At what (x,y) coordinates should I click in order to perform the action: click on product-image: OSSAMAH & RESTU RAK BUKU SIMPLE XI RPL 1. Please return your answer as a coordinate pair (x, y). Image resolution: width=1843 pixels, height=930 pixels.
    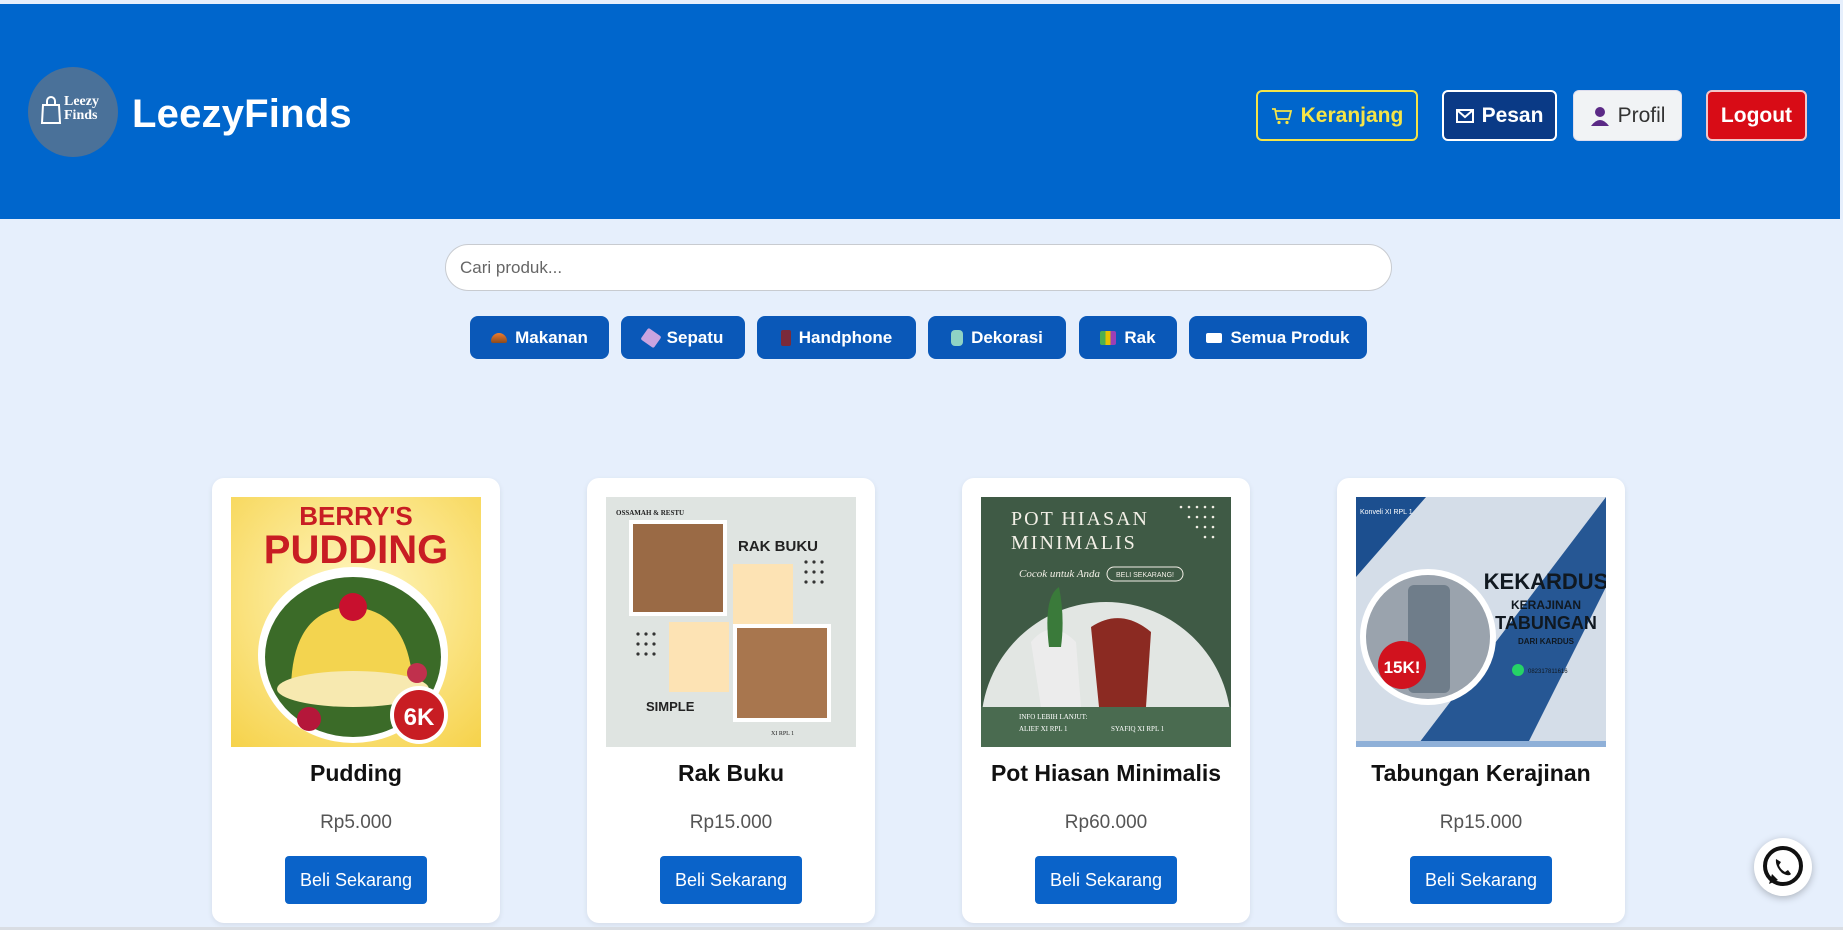
    Looking at the image, I should click on (731, 622).